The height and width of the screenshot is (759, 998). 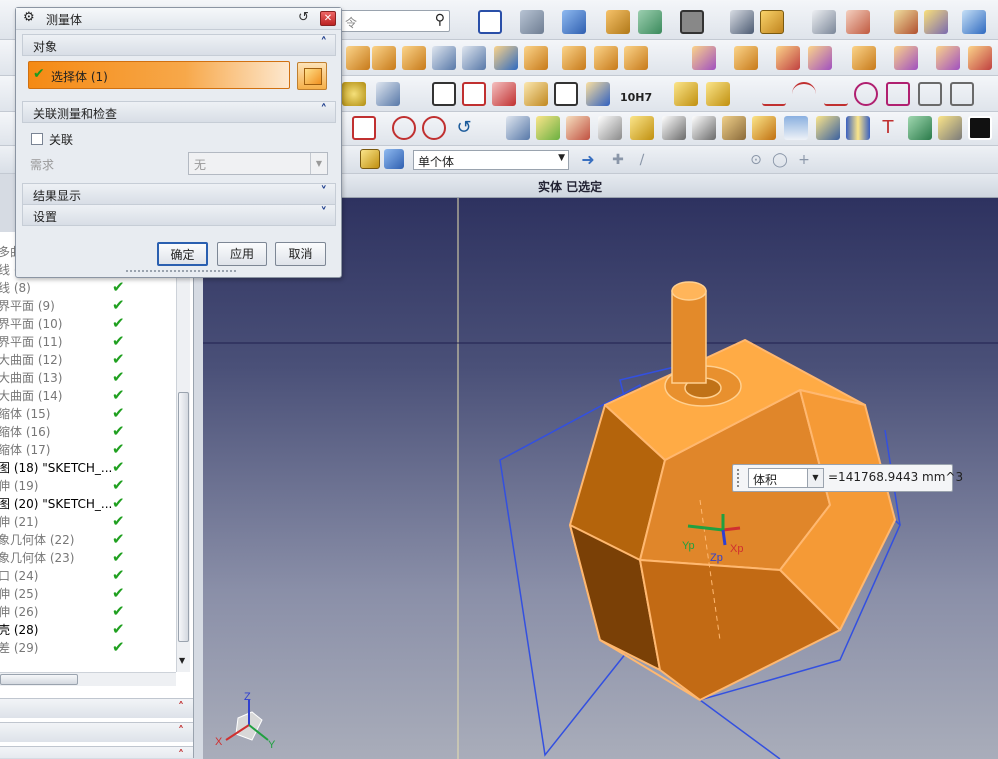 I want to click on feature-list-item: 缩体 (17) ✔, so click(x=95, y=449).